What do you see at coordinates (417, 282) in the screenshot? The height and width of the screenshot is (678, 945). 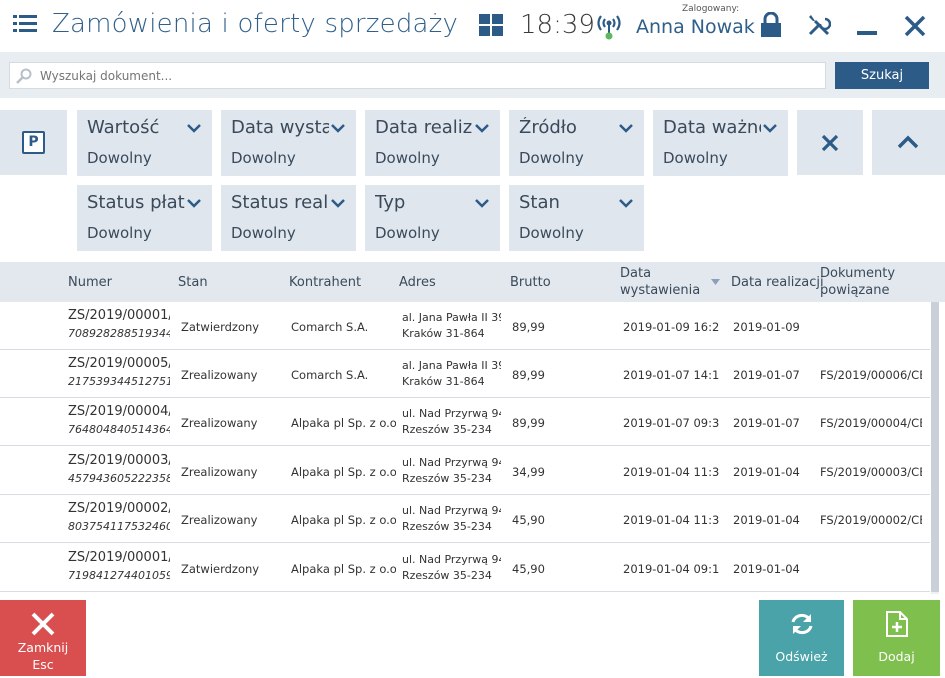 I see `column-header-adres: Adres` at bounding box center [417, 282].